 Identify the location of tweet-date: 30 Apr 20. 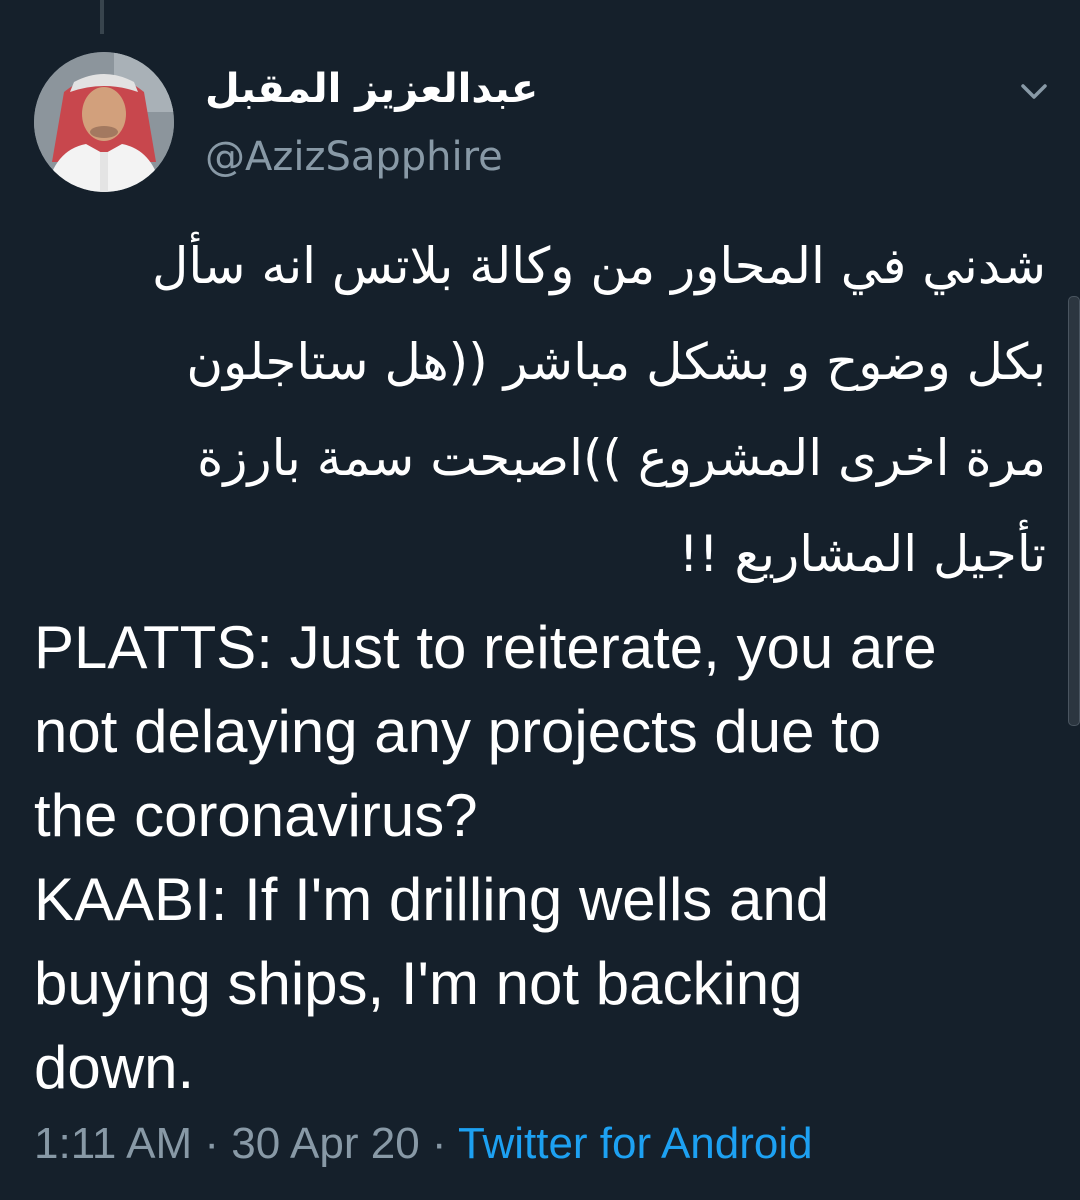
(325, 1143).